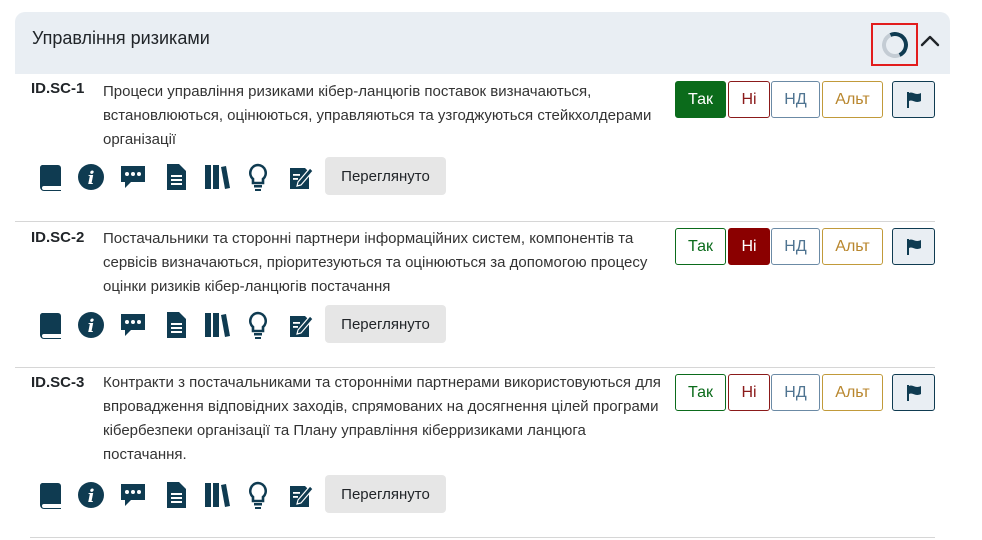 This screenshot has height=540, width=982. What do you see at coordinates (121, 38) in the screenshot?
I see `panel-title: Управління ризиками` at bounding box center [121, 38].